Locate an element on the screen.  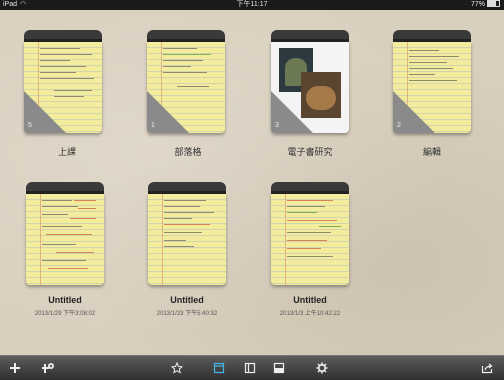
share-button is located at coordinates (487, 368).